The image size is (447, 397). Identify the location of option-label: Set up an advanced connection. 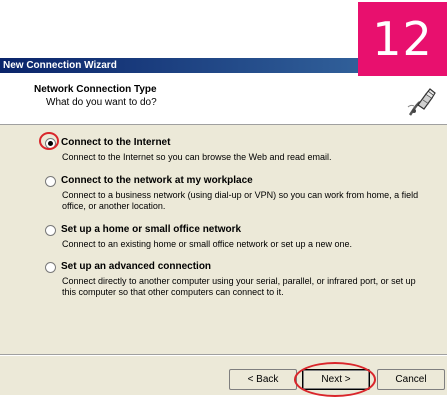
(136, 266).